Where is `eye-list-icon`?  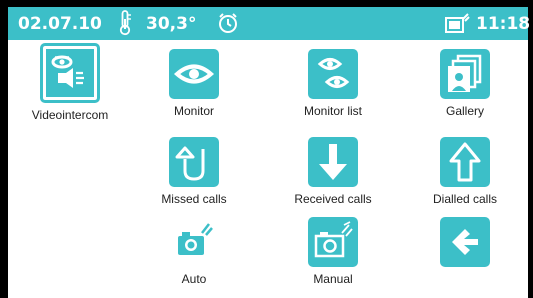 eye-list-icon is located at coordinates (333, 73).